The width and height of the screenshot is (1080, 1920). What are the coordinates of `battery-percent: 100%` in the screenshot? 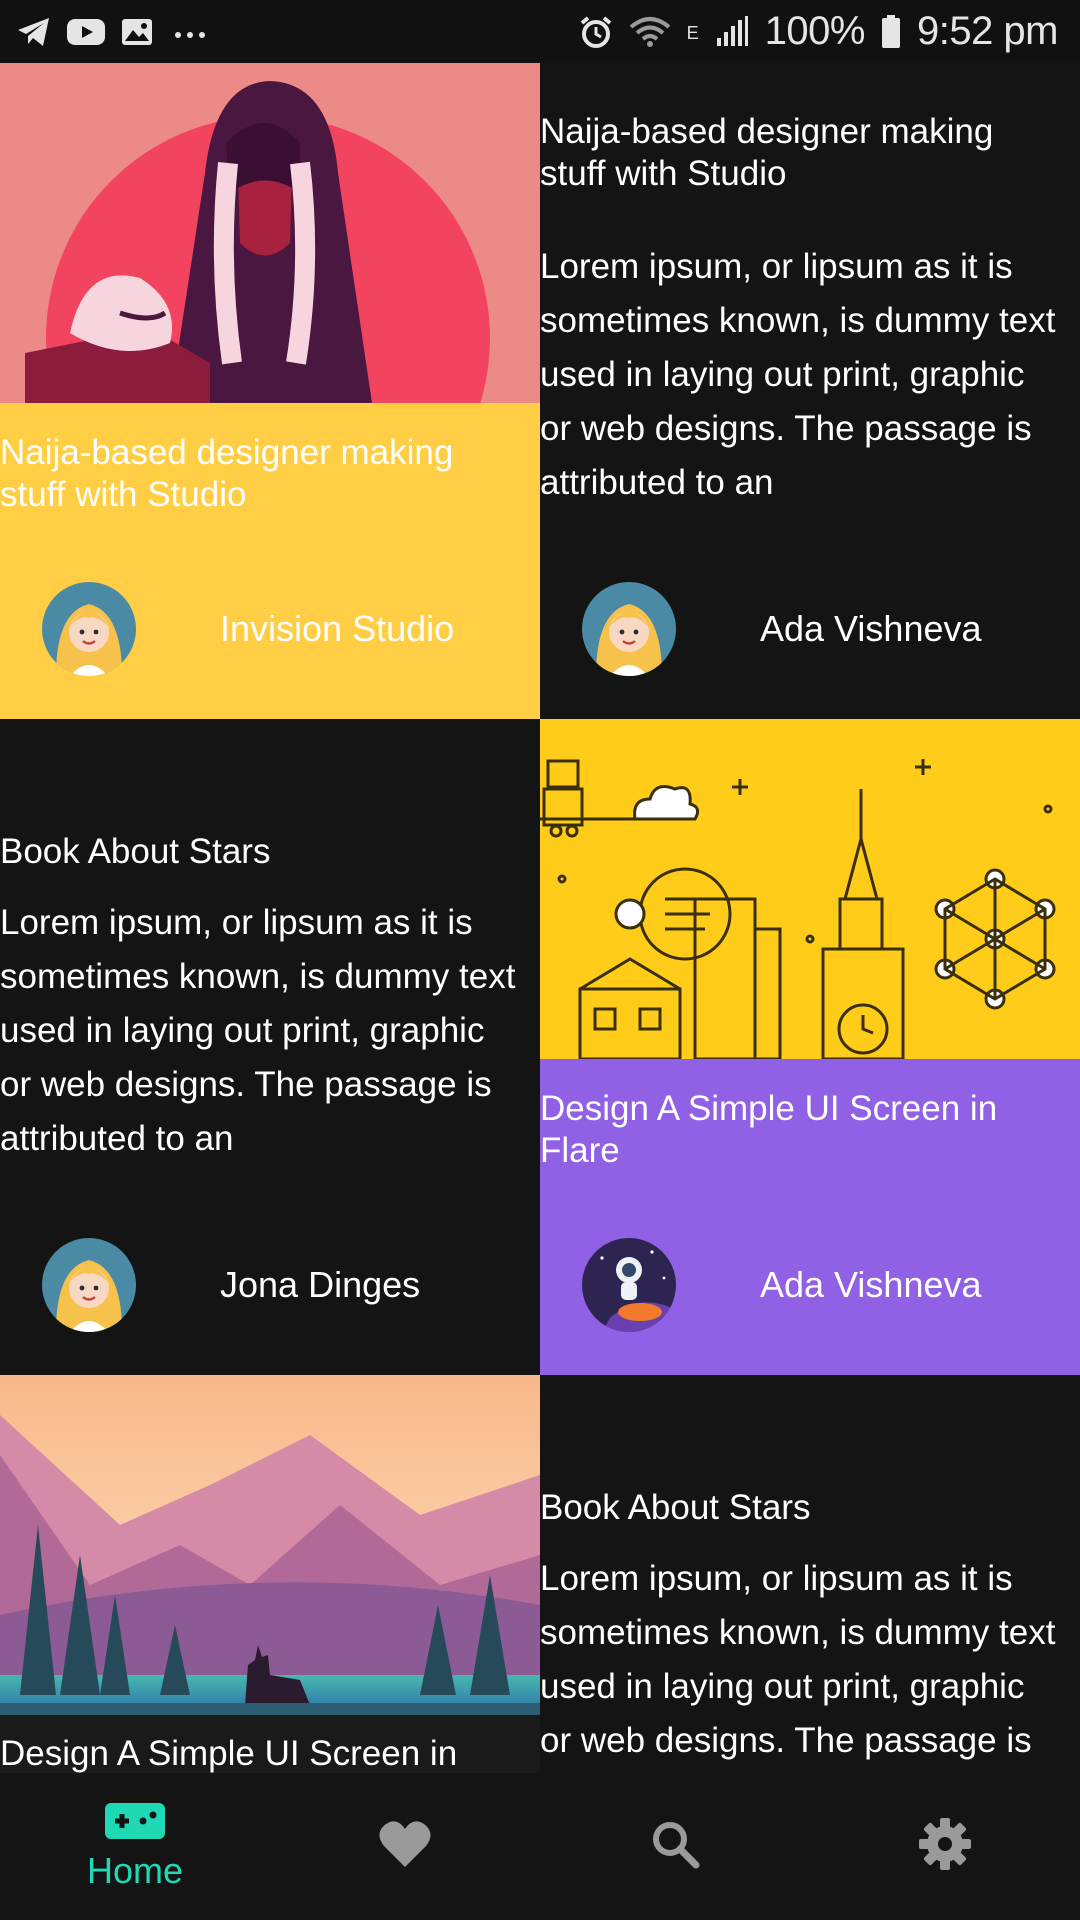 It's located at (815, 31).